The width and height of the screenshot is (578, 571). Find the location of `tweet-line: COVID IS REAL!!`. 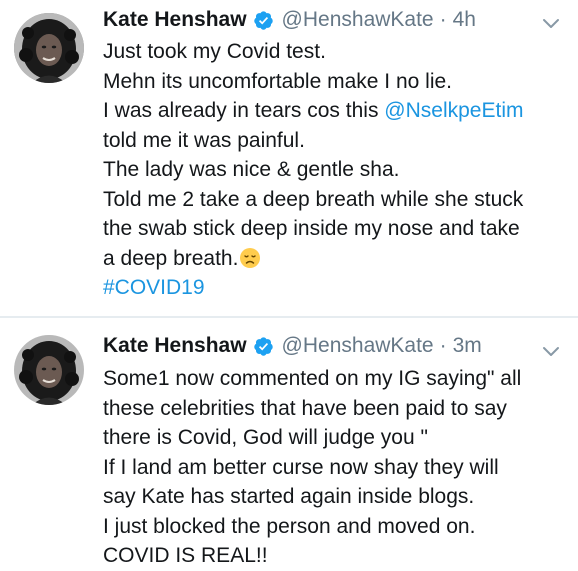

tweet-line: COVID IS REAL!! is located at coordinates (185, 555).